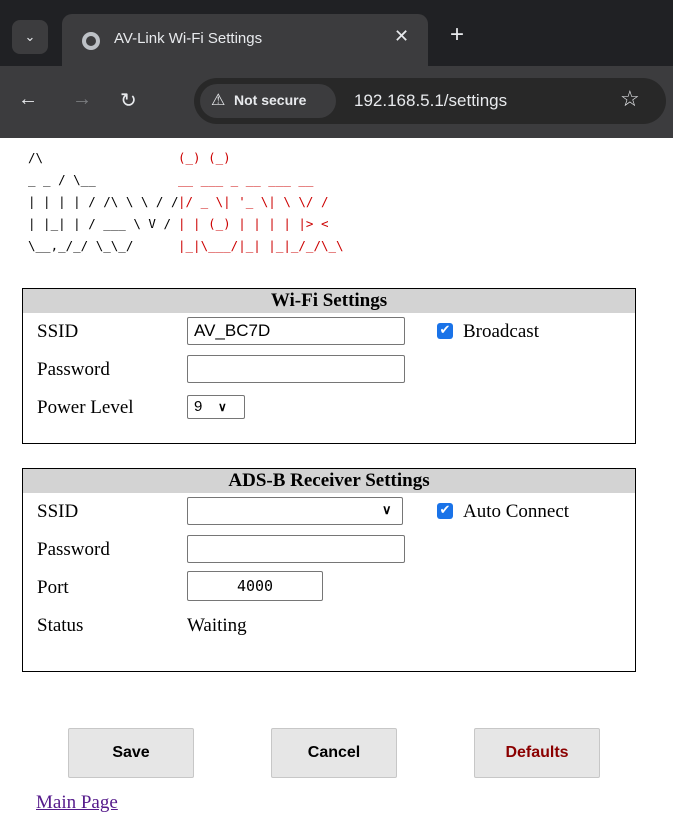 Image resolution: width=673 pixels, height=840 pixels. I want to click on cancel-button: Cancel, so click(334, 753).